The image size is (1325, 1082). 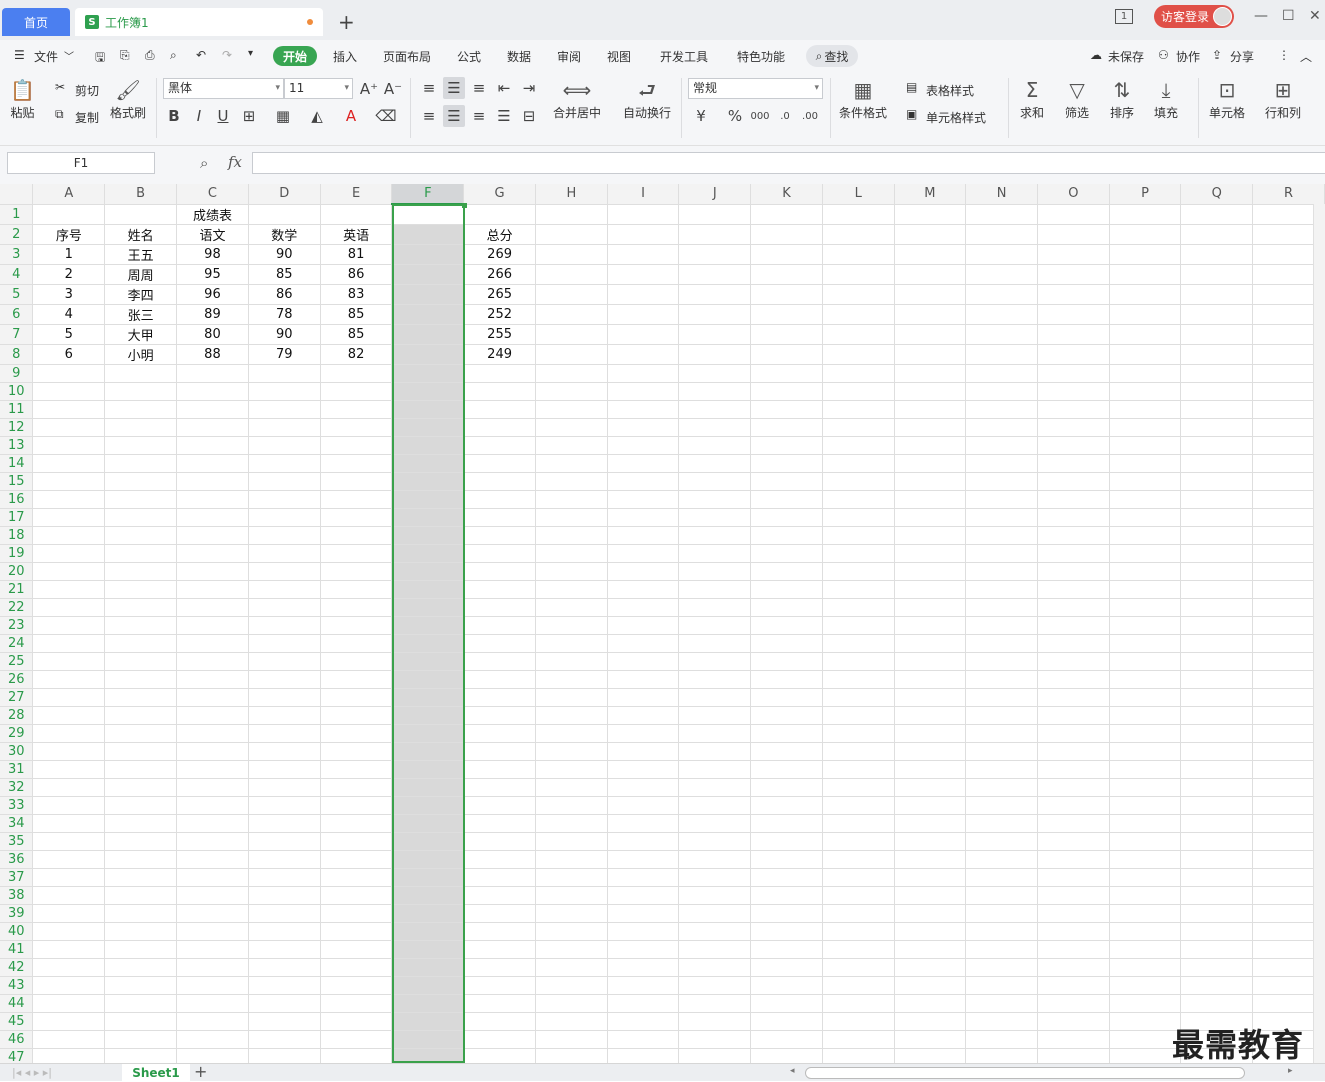 What do you see at coordinates (499, 625) in the screenshot?
I see `cell-g23` at bounding box center [499, 625].